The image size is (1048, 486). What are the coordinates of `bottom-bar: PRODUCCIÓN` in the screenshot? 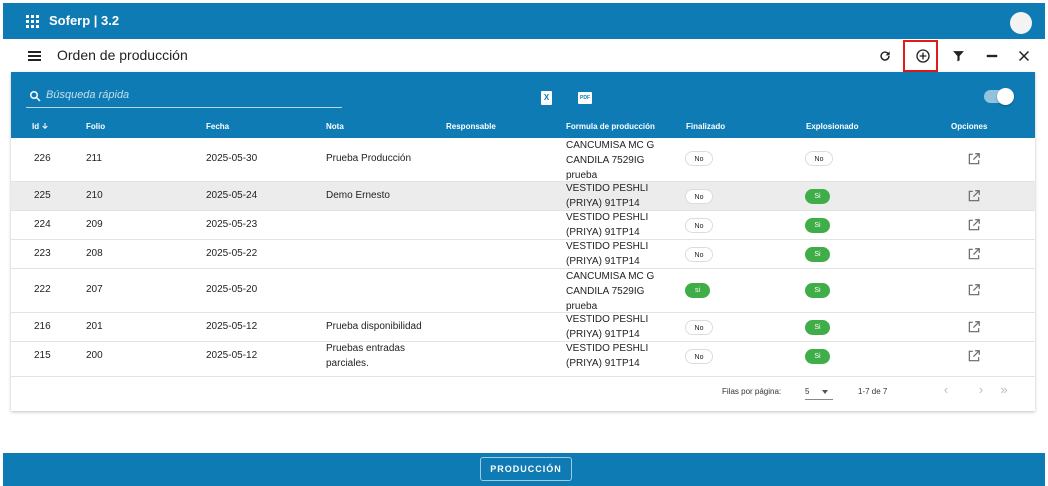 It's located at (524, 469).